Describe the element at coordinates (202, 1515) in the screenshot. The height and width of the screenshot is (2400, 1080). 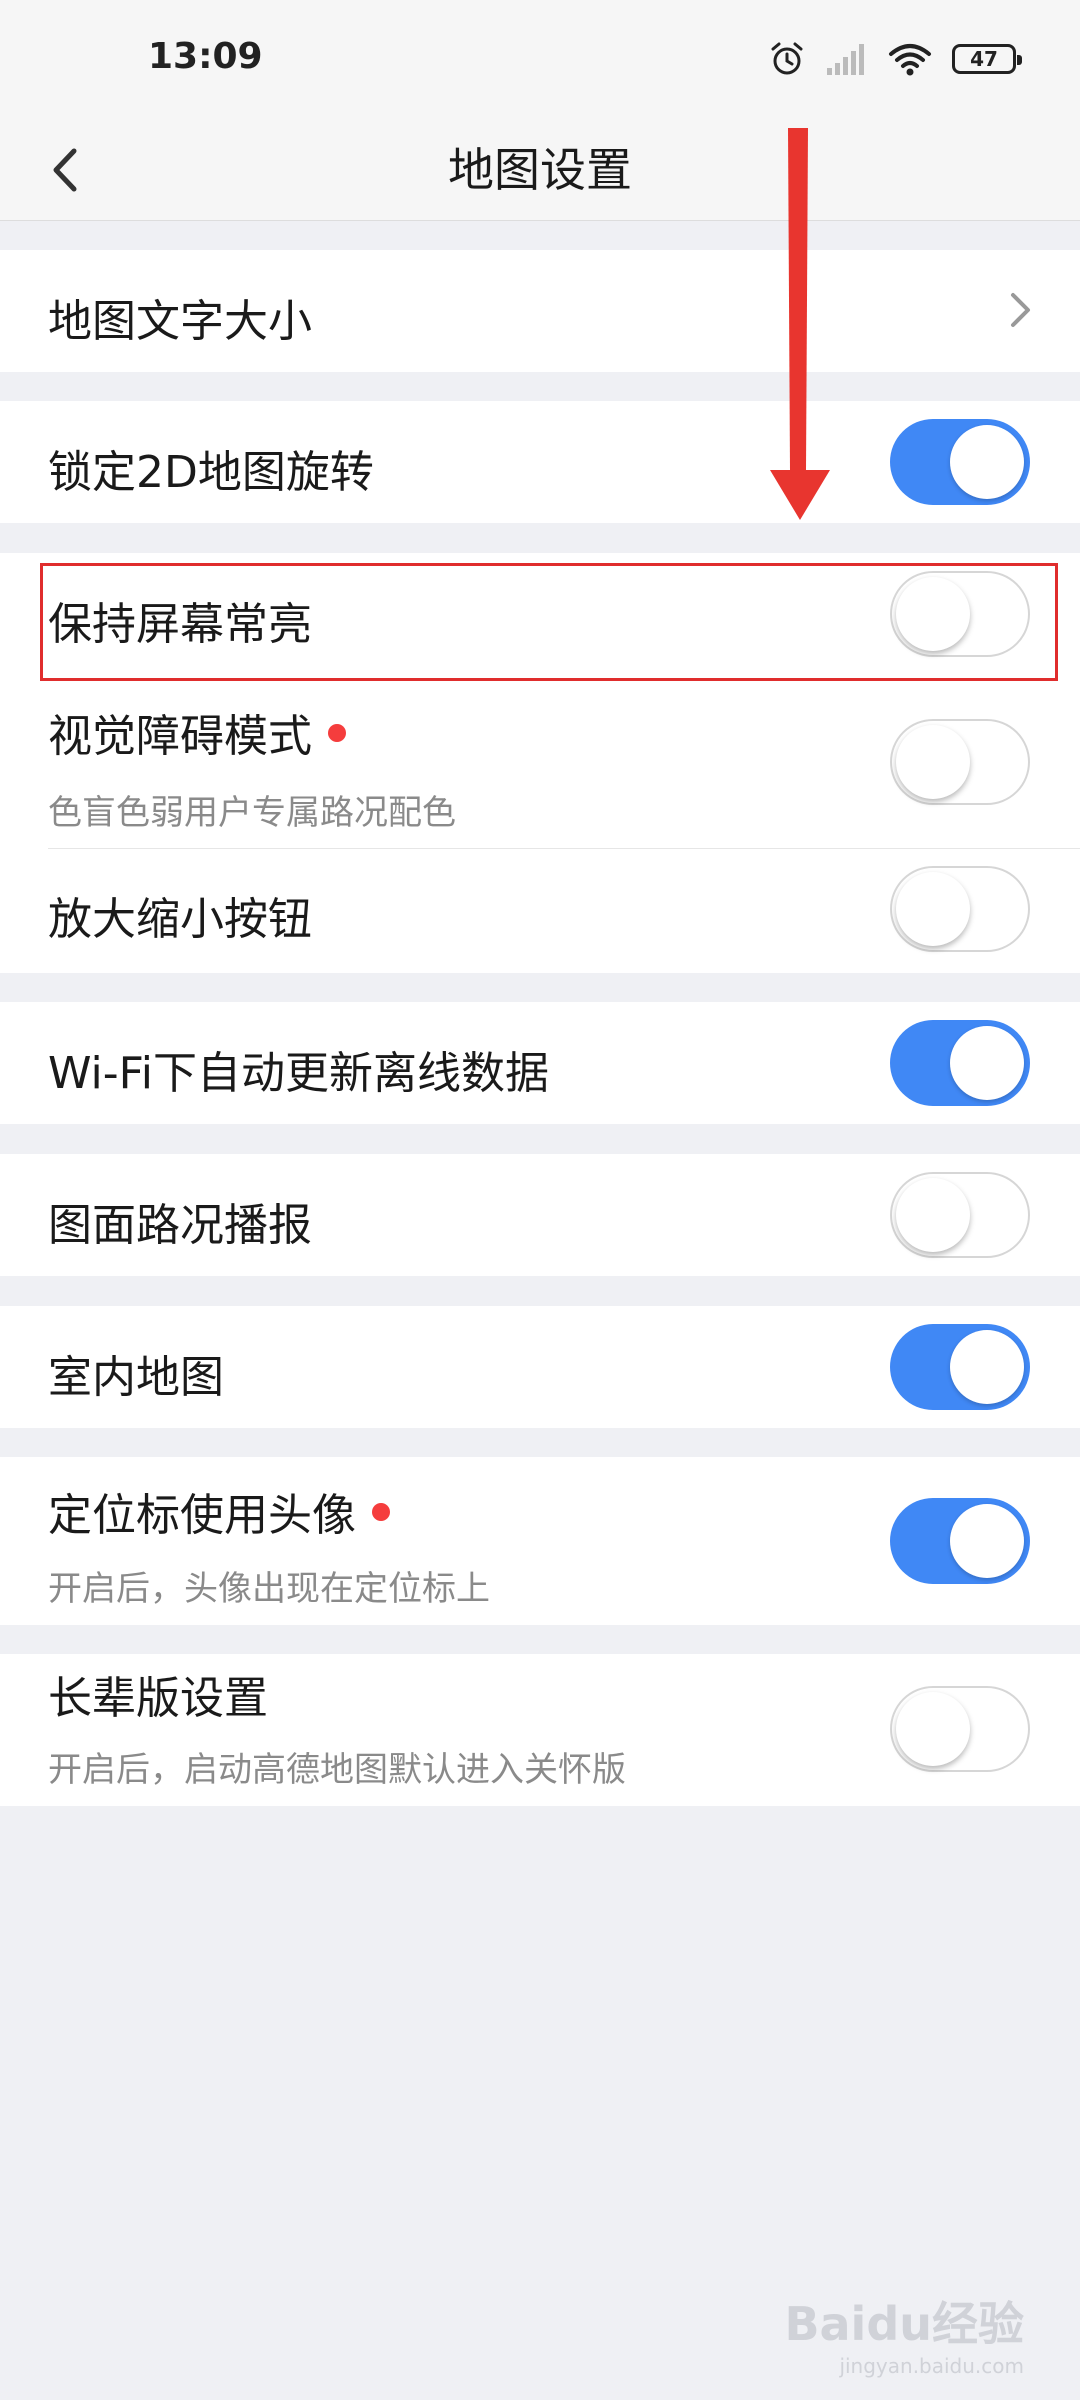
I see `avatar-marker-label: 定位标使用头像` at that location.